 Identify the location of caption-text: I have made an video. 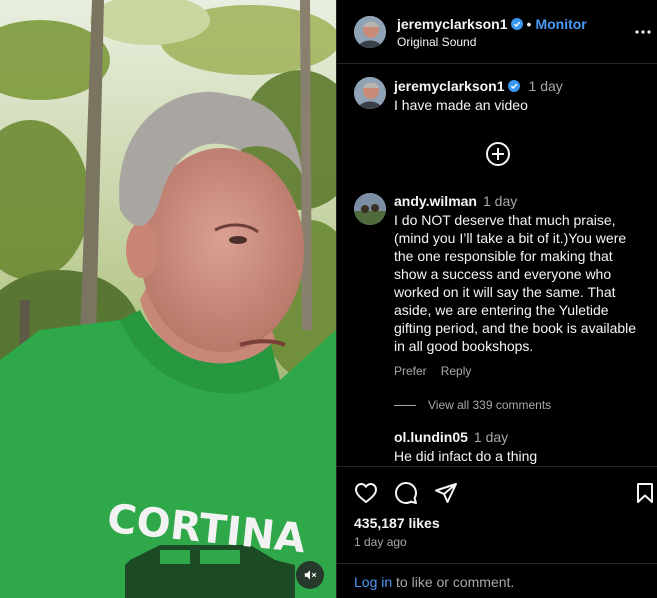
(461, 105).